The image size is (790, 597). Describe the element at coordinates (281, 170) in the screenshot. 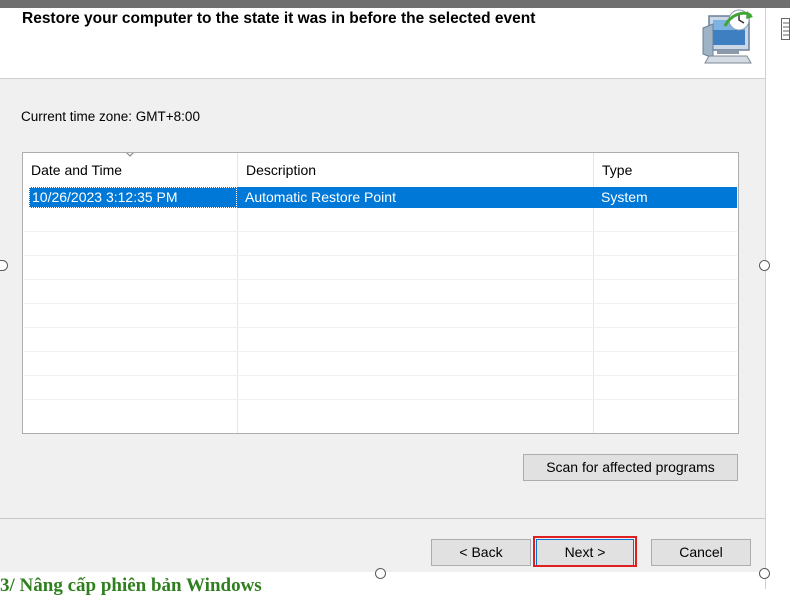

I see `column-header-label: Description` at that location.